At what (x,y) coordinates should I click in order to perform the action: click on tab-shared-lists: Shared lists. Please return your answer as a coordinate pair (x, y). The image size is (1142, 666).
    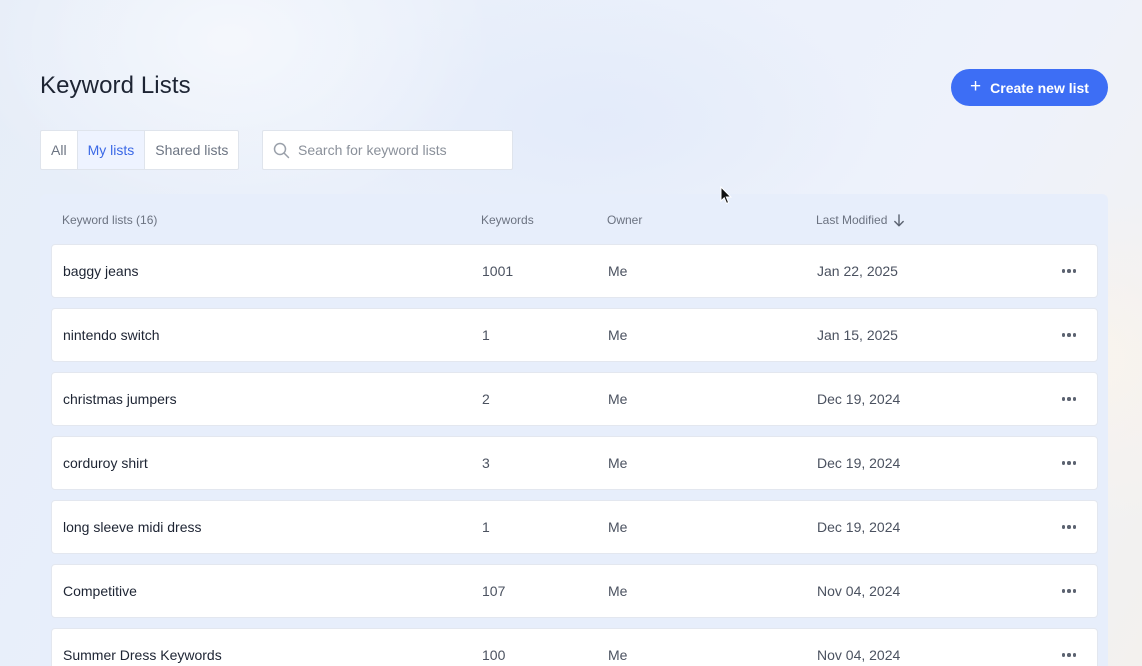
    Looking at the image, I should click on (191, 150).